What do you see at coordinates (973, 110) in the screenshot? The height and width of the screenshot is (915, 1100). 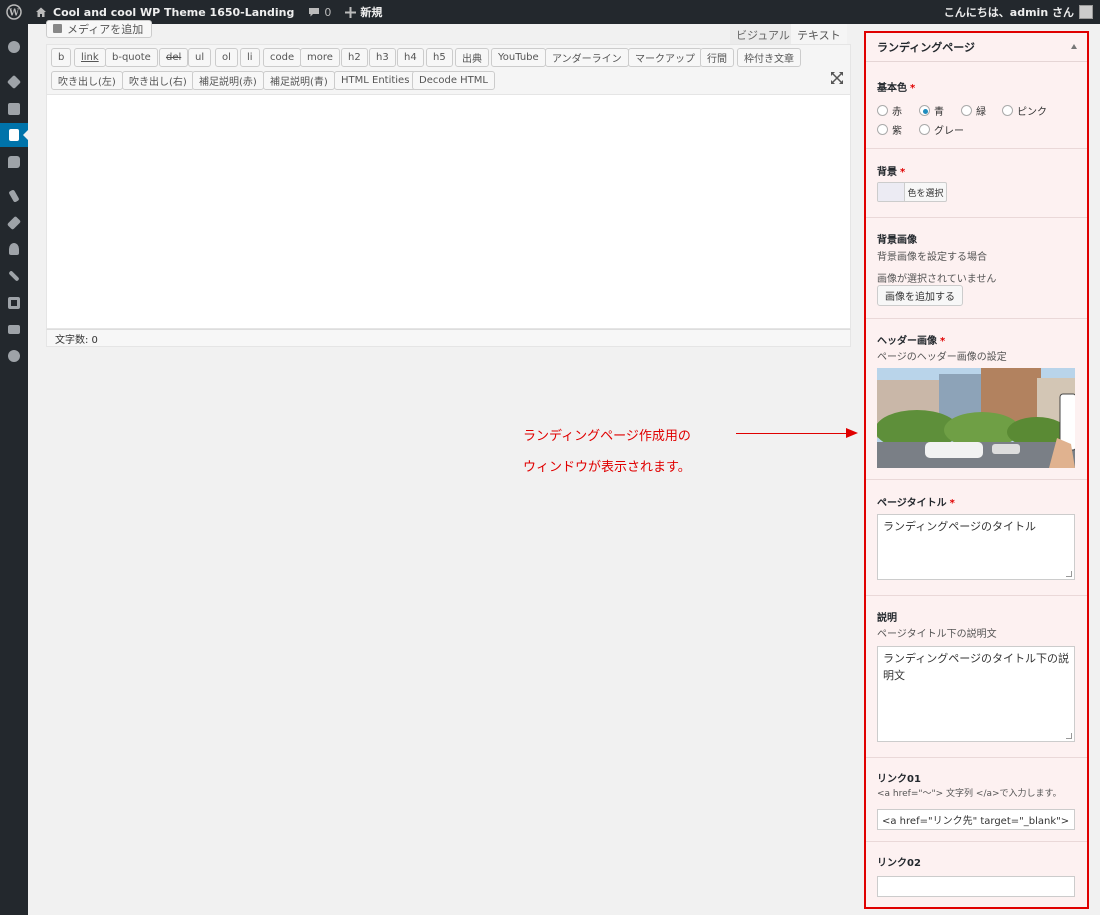 I see `radio-green: 緑` at bounding box center [973, 110].